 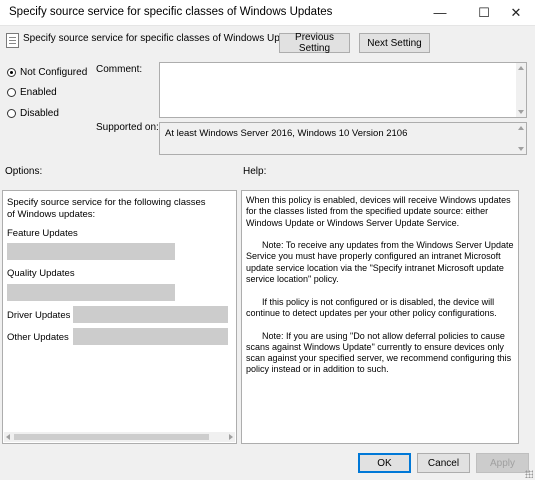 What do you see at coordinates (39, 315) in the screenshot?
I see `driver-updates-label: Driver Updates` at bounding box center [39, 315].